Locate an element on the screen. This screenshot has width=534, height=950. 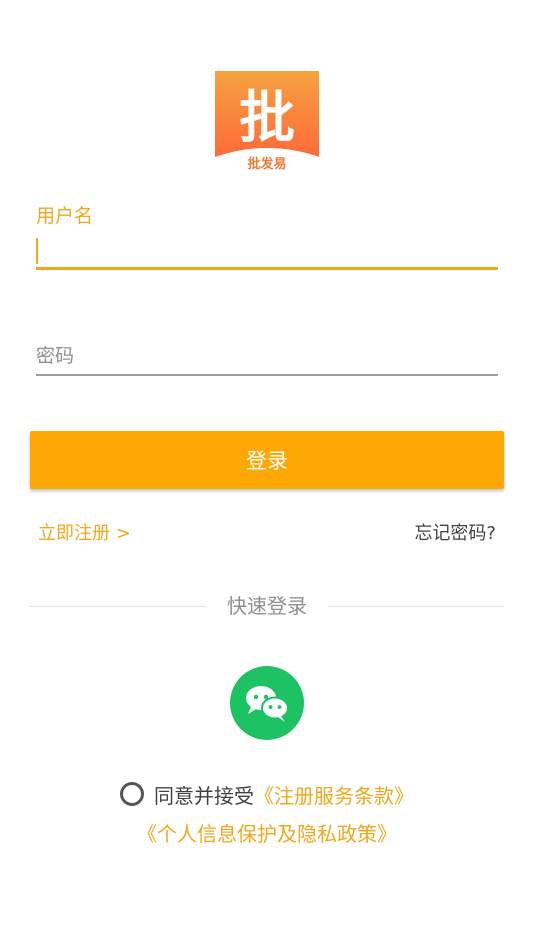
app-logo-image: 批 批发易 is located at coordinates (267, 123).